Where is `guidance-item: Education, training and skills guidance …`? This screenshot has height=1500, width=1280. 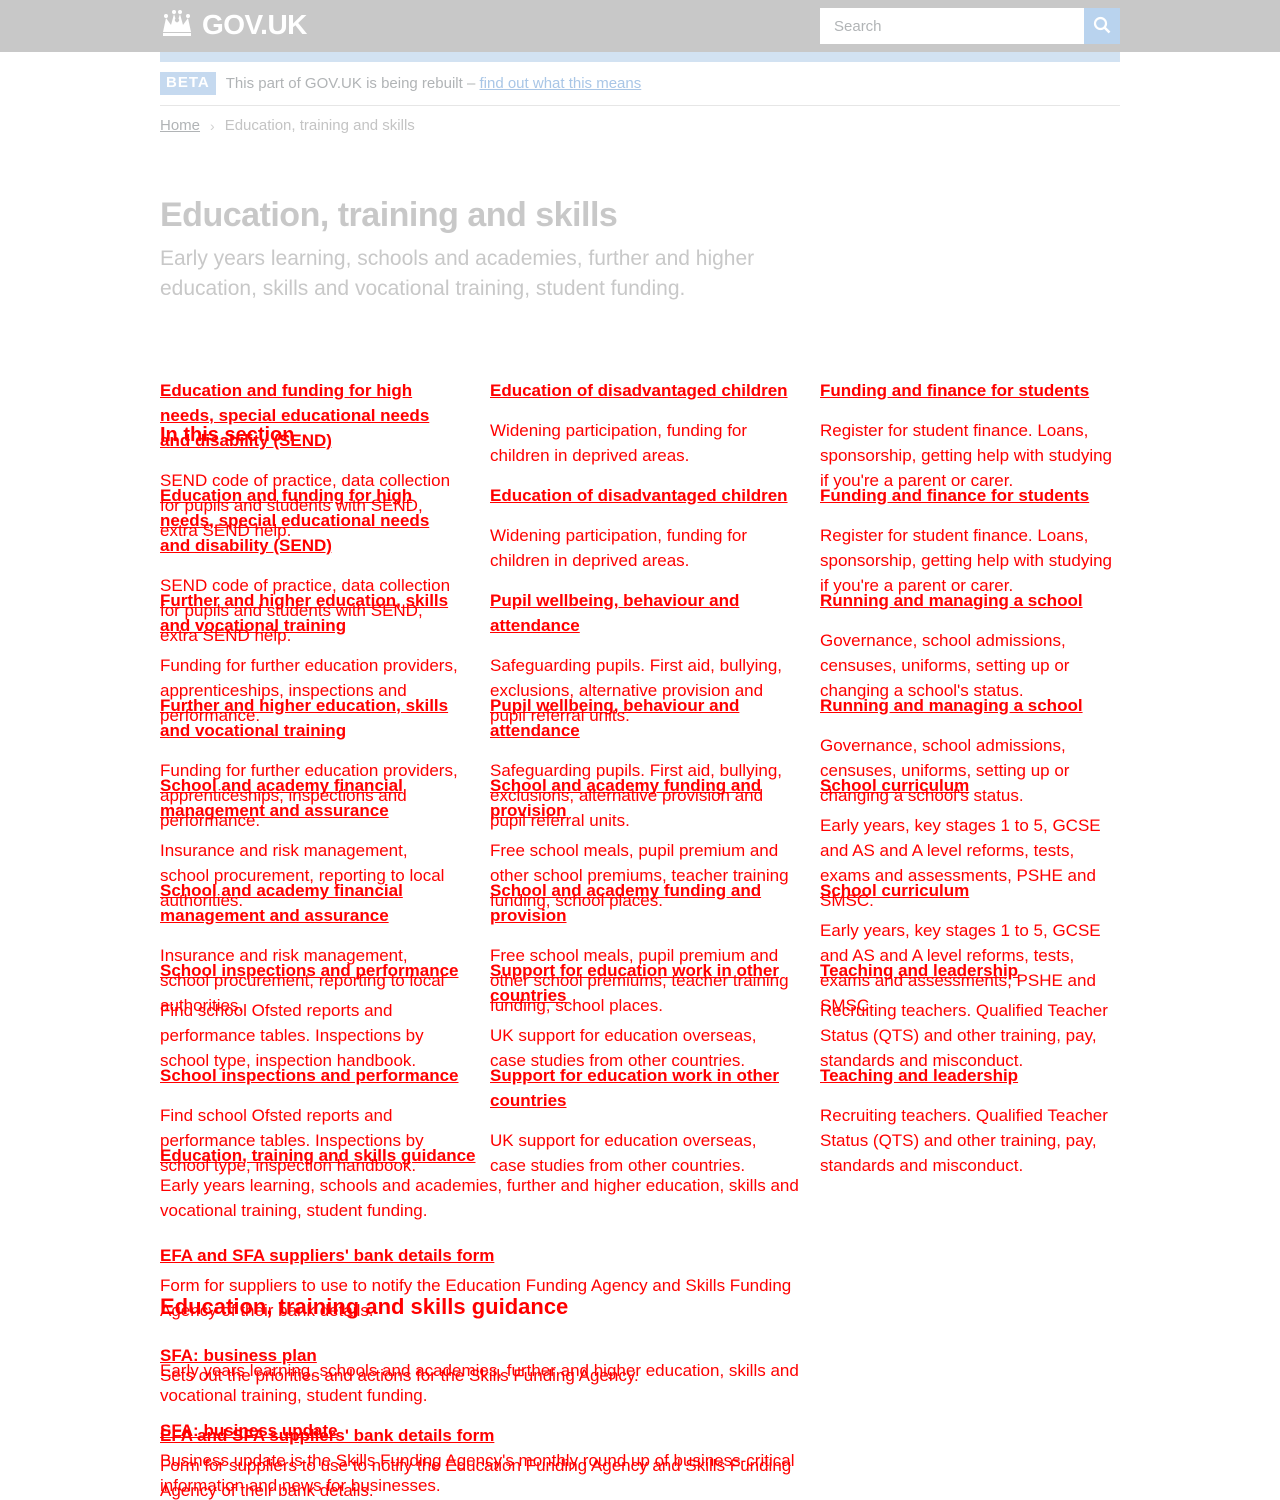
guidance-item: Education, training and skills guidance … is located at coordinates (480, 1183).